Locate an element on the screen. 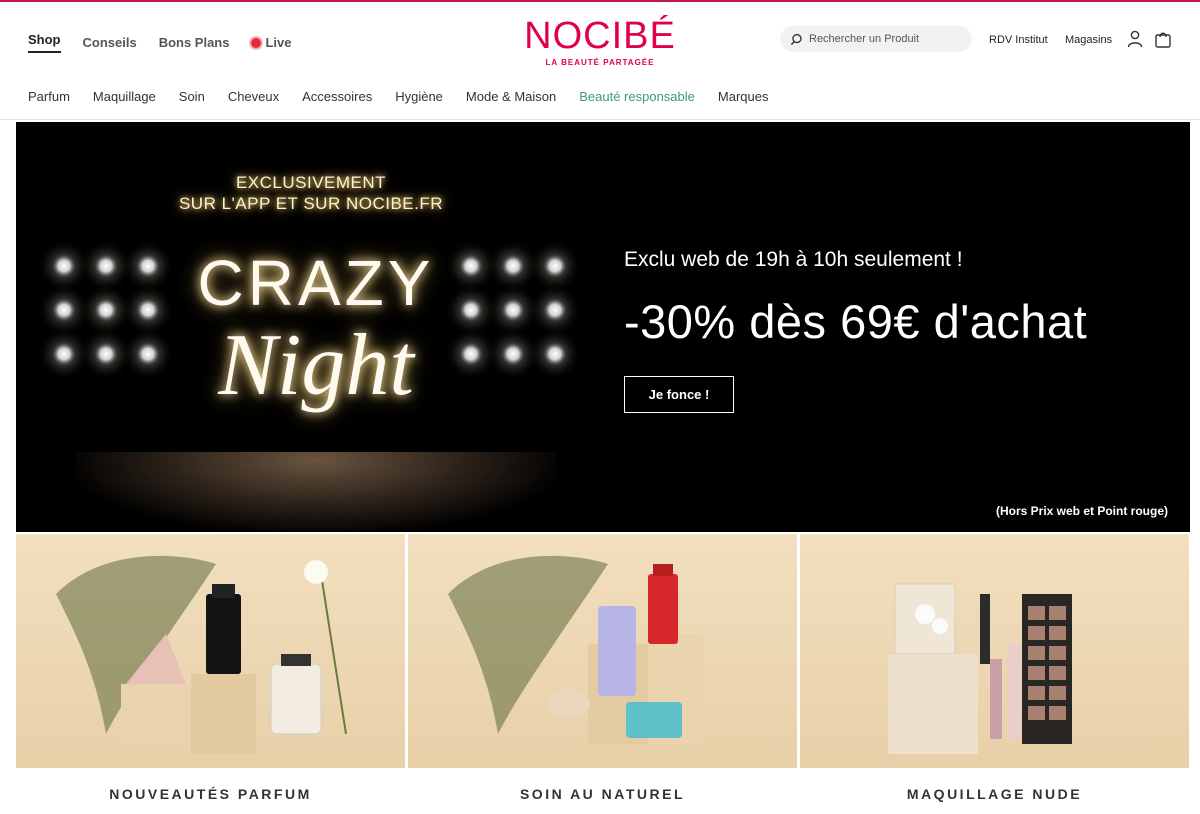 This screenshot has width=1200, height=814. stage-floor is located at coordinates (316, 492).